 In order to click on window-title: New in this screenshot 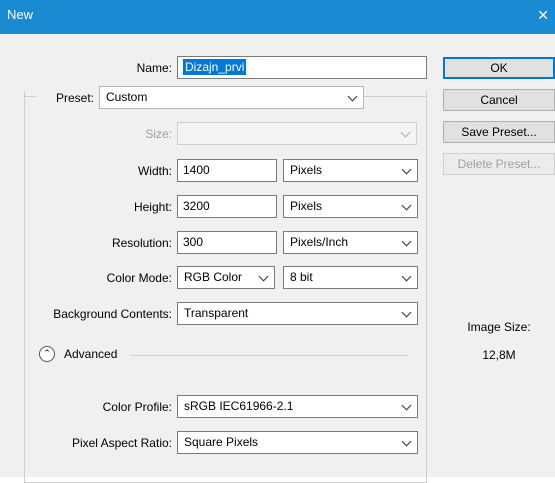, I will do `click(20, 14)`.